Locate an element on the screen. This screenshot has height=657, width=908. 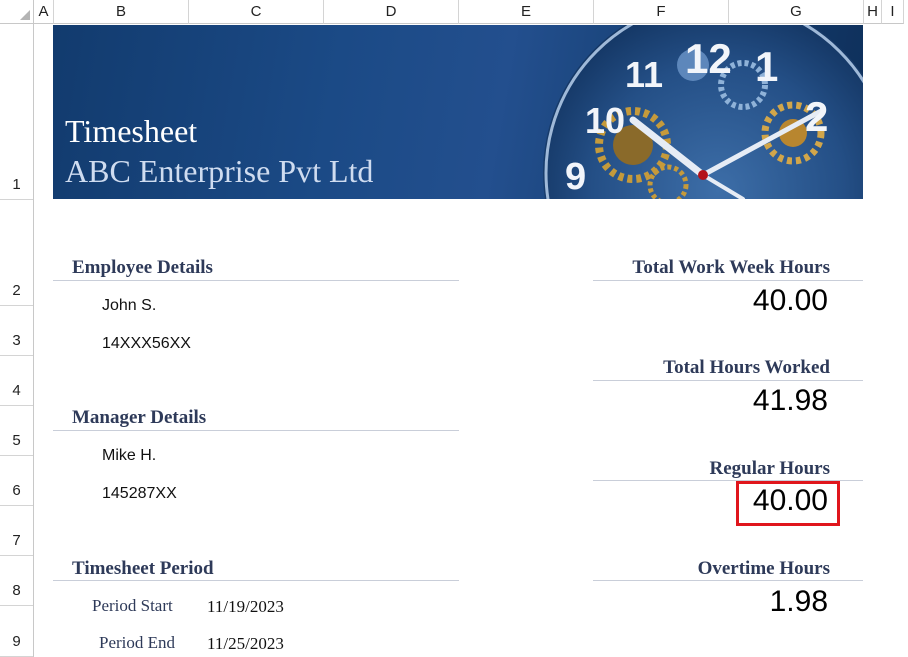
row-header-2: 2 is located at coordinates (16, 253).